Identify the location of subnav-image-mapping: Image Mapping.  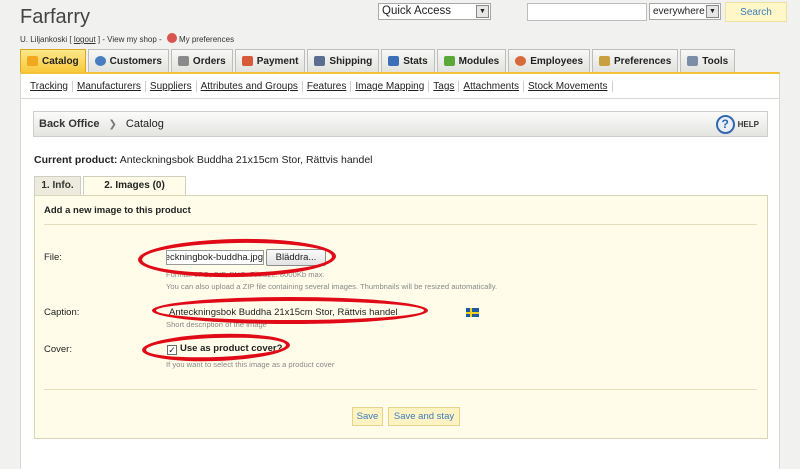
(390, 86).